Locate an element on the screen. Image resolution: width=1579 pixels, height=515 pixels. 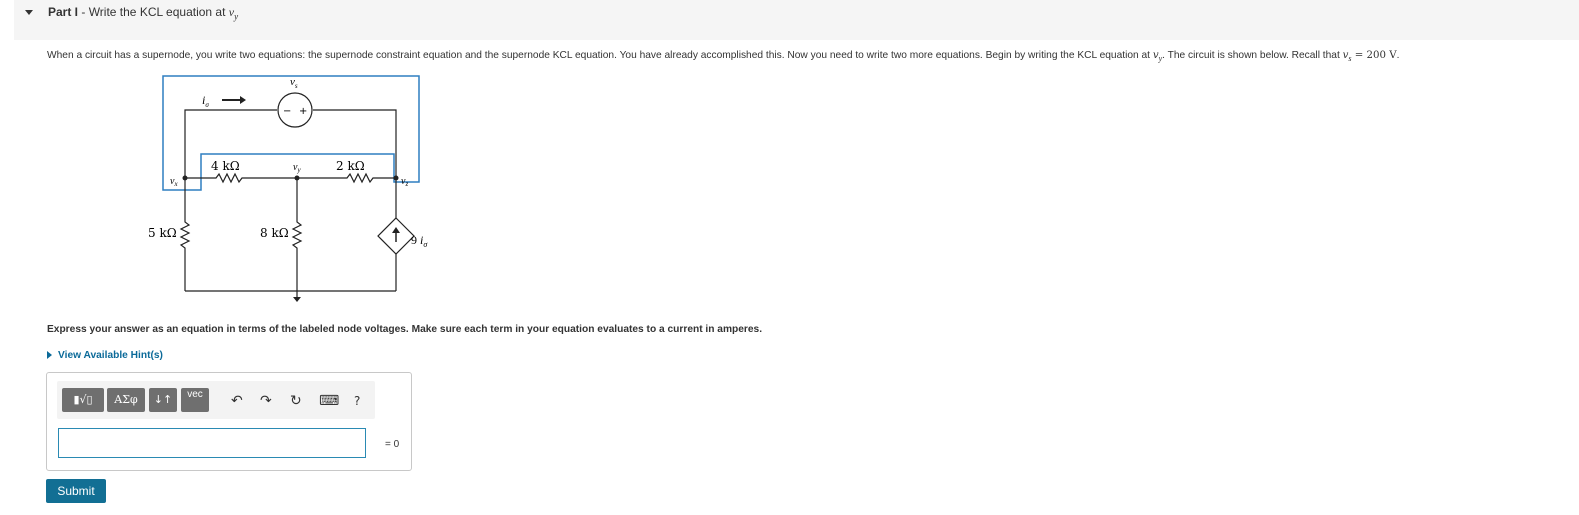
ground-icon is located at coordinates (297, 299).